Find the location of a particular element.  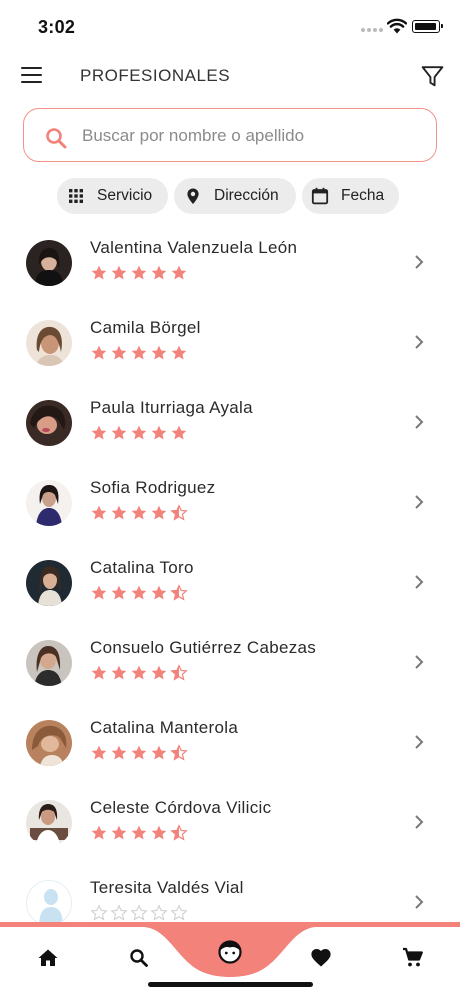

search-box is located at coordinates (230, 135).